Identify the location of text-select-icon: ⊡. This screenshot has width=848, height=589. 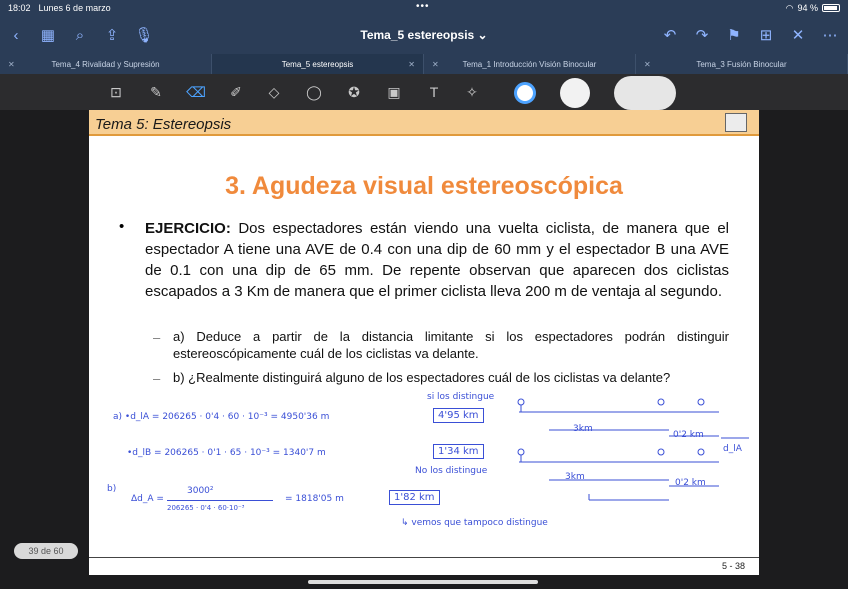
(116, 92).